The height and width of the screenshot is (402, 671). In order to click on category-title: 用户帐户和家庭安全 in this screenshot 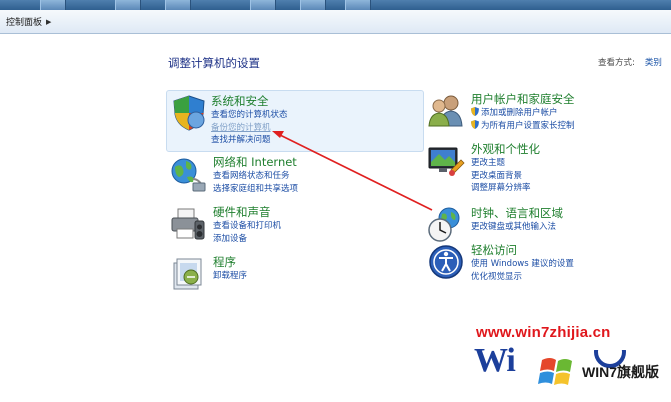, I will do `click(523, 99)`.